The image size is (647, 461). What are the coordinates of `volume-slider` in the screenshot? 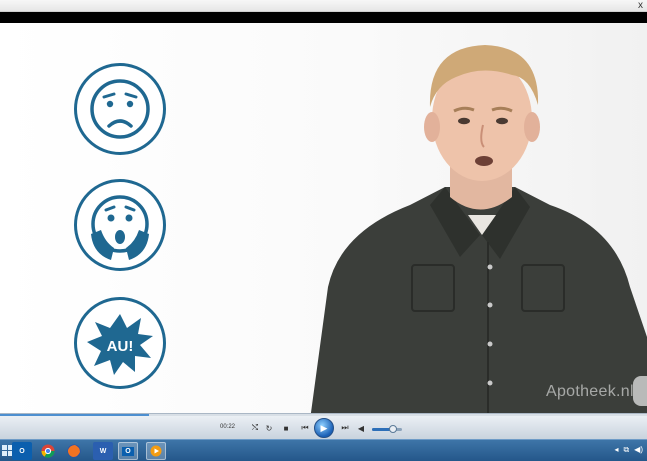 It's located at (387, 429).